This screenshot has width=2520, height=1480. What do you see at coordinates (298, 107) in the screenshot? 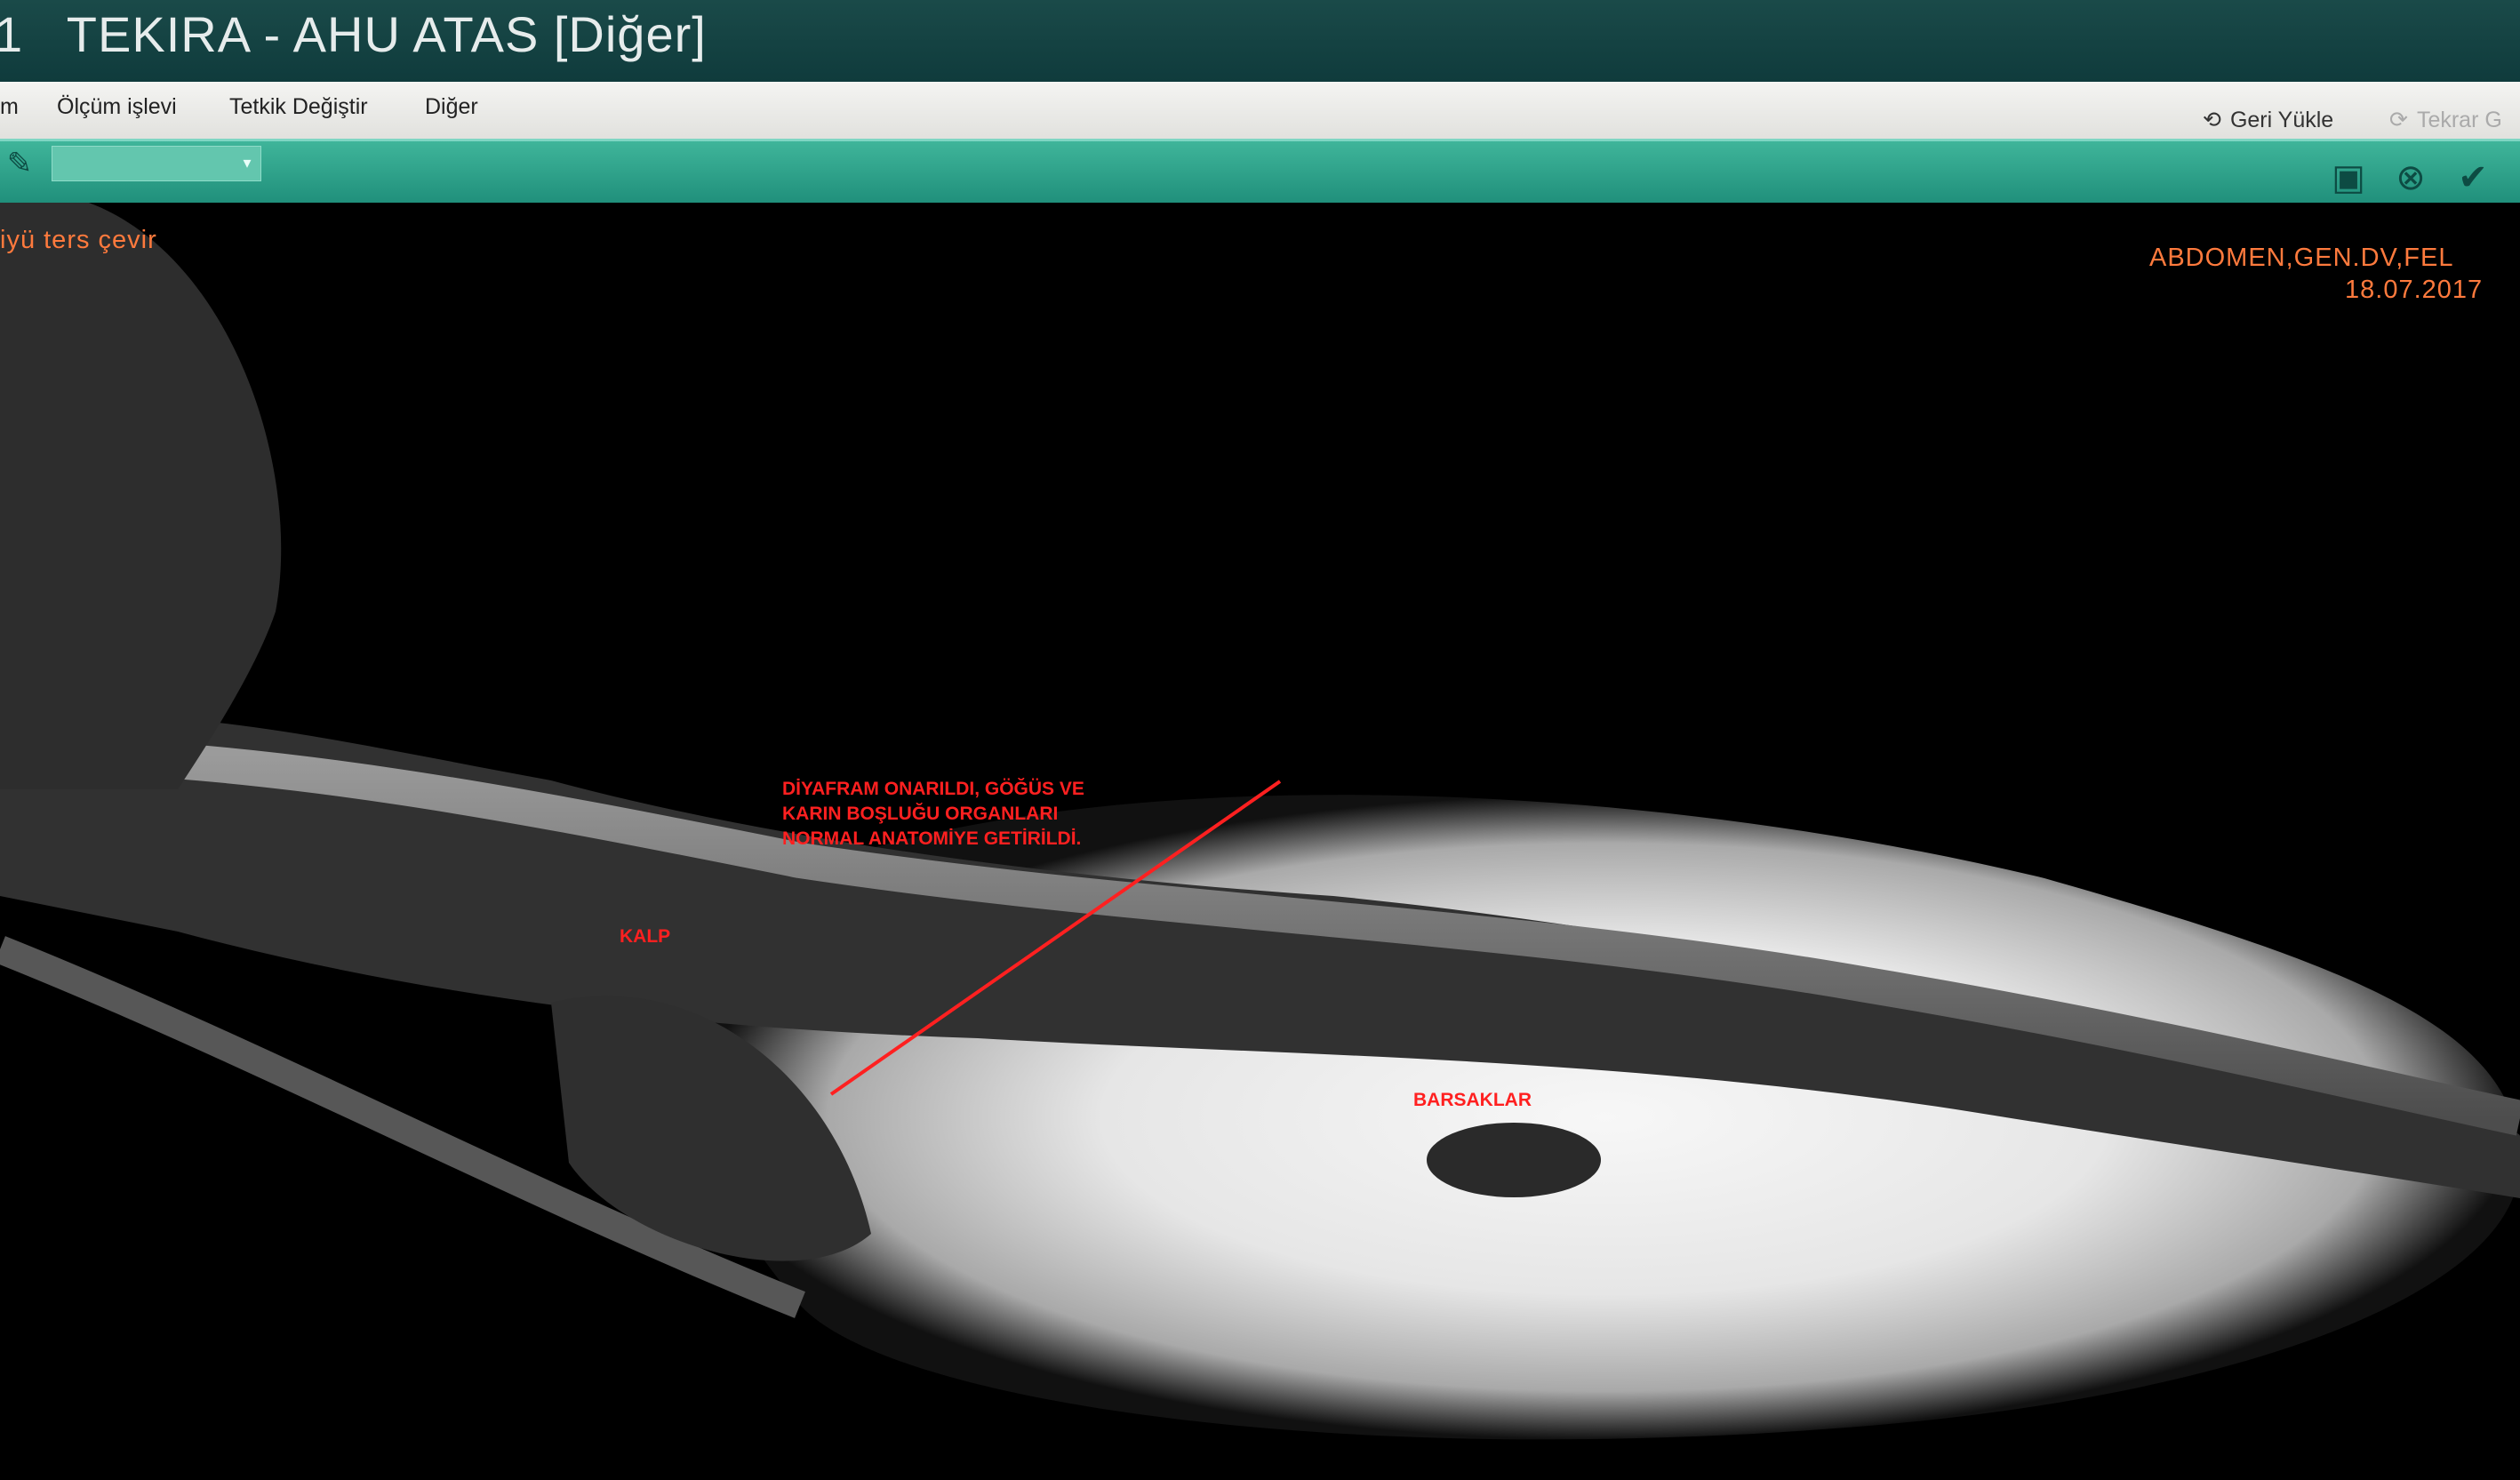
I see `menu-item-change-study: Tetkik Değiştir` at bounding box center [298, 107].